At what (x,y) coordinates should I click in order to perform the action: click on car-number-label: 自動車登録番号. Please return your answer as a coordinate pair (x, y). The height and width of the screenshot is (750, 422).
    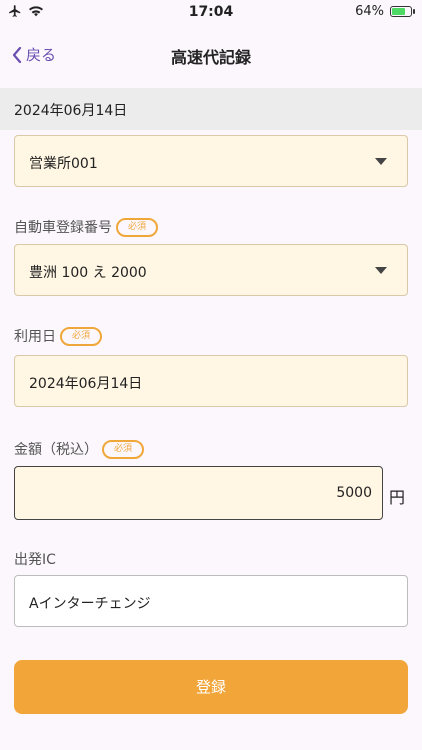
    Looking at the image, I should click on (63, 228).